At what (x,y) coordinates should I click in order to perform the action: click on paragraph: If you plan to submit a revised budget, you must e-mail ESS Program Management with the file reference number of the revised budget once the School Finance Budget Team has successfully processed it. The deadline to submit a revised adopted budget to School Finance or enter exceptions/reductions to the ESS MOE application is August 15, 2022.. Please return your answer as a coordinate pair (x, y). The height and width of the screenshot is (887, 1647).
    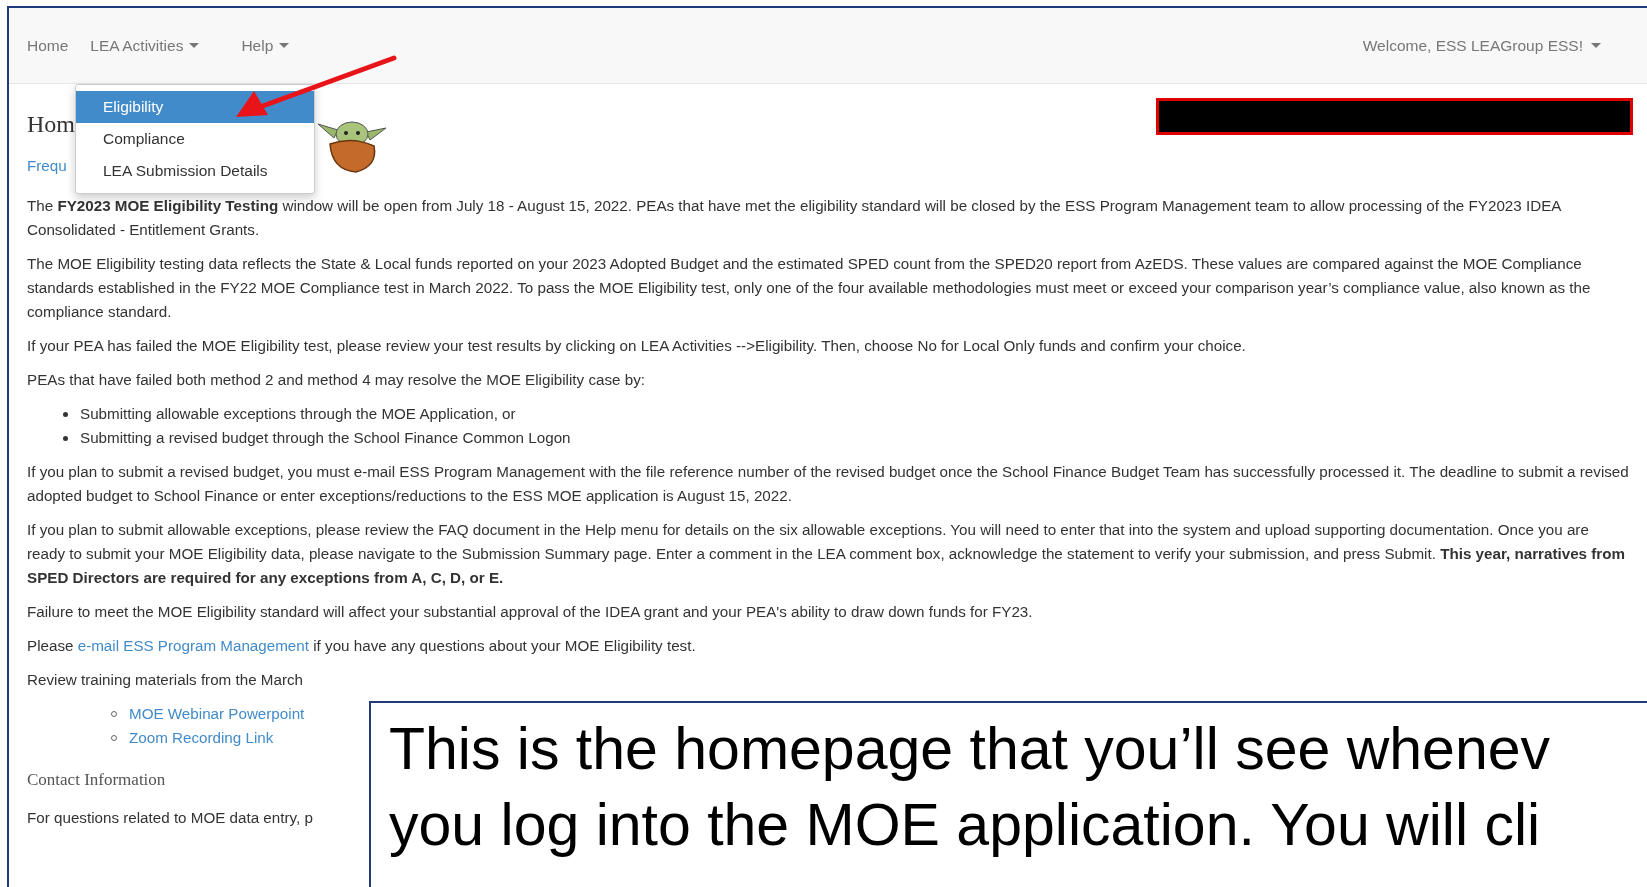
    Looking at the image, I should click on (828, 484).